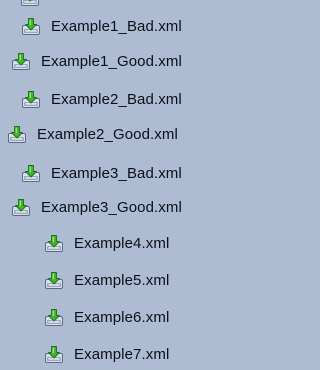 This screenshot has width=320, height=370. I want to click on list-item-example6: Example6.xml, so click(106, 318).